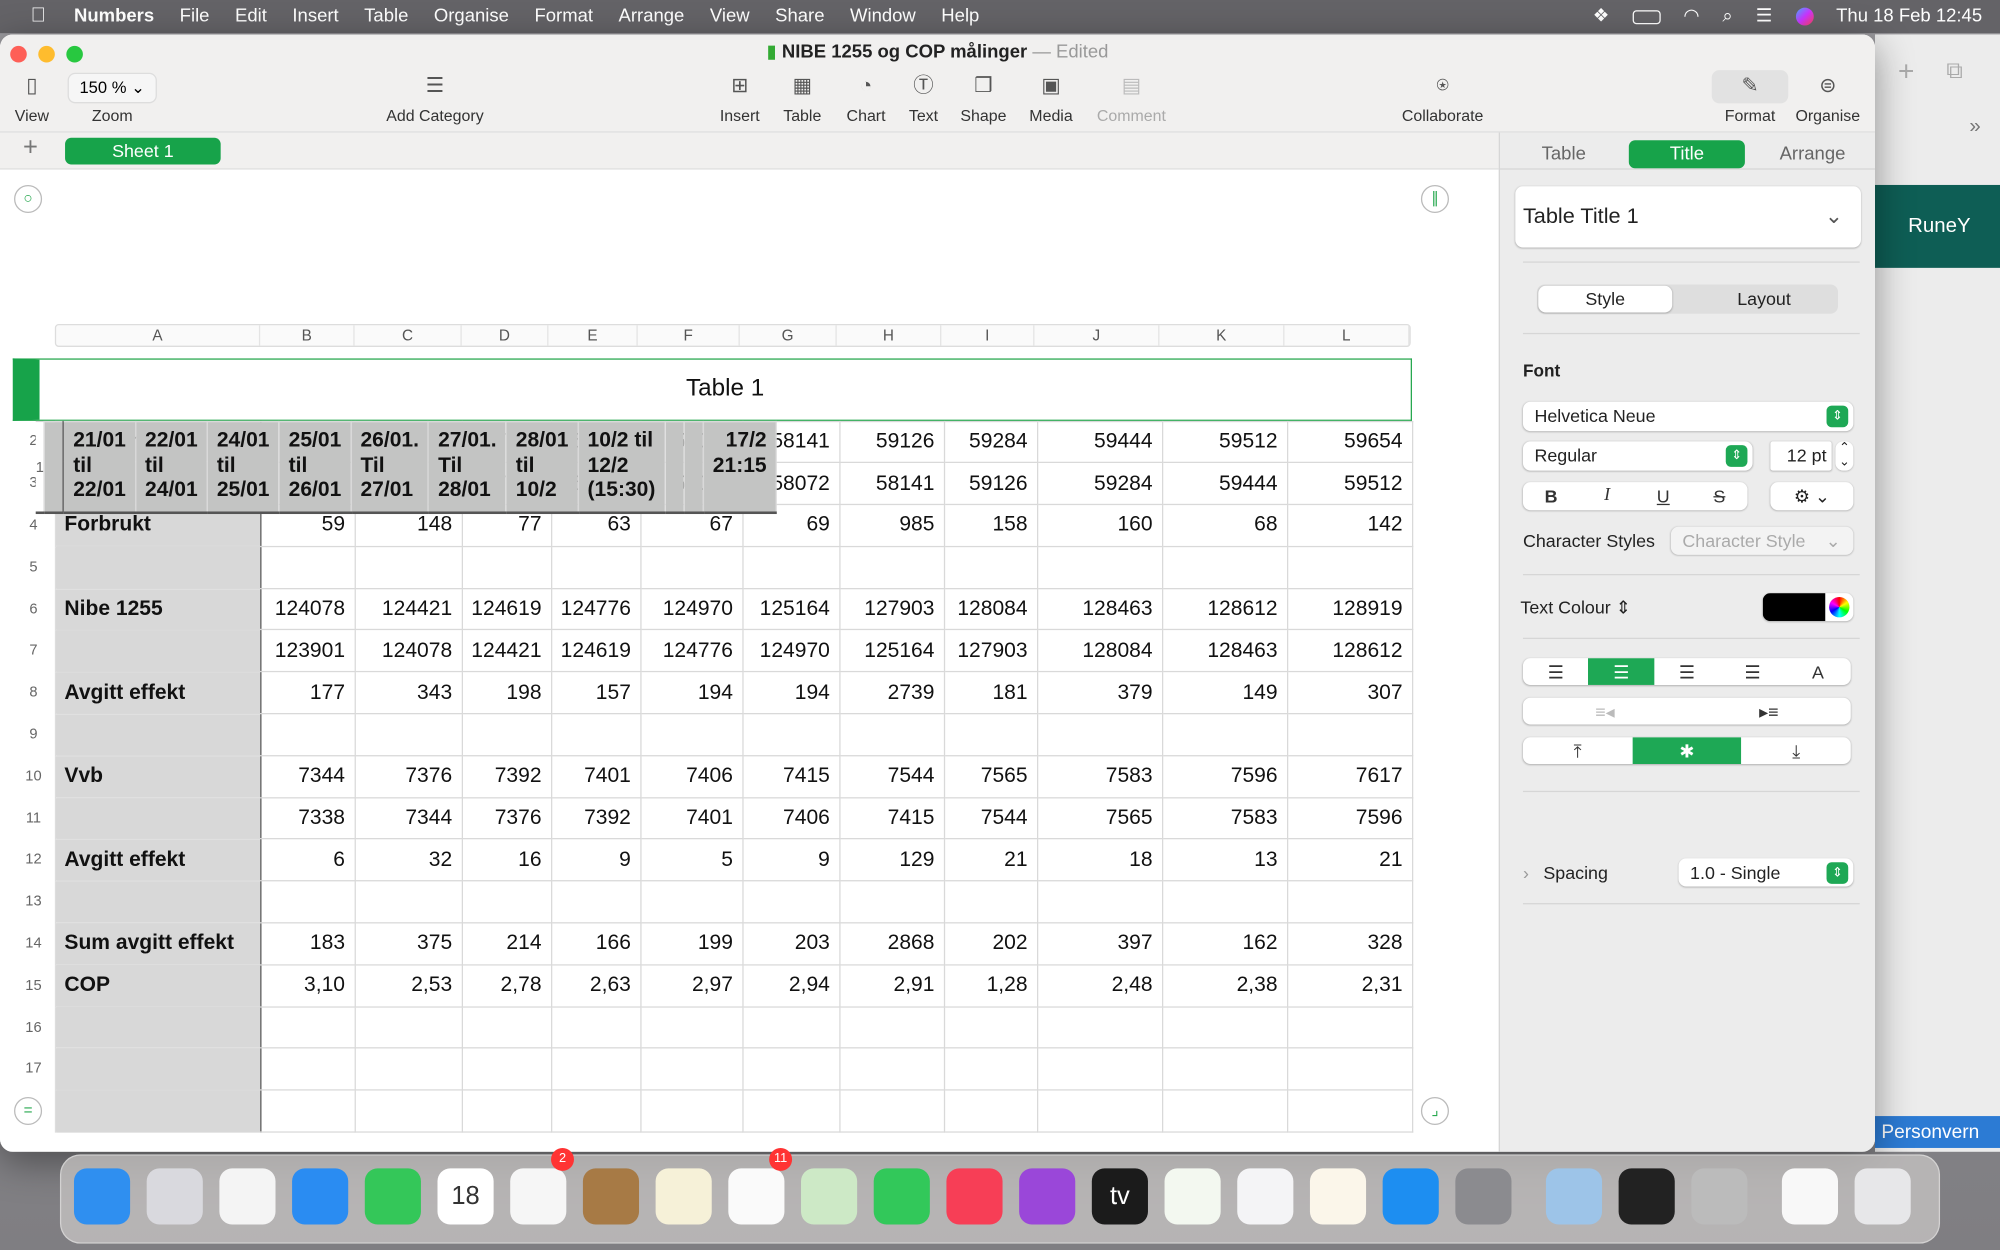  Describe the element at coordinates (1810, 1196) in the screenshot. I see `dock-document-icon` at that location.